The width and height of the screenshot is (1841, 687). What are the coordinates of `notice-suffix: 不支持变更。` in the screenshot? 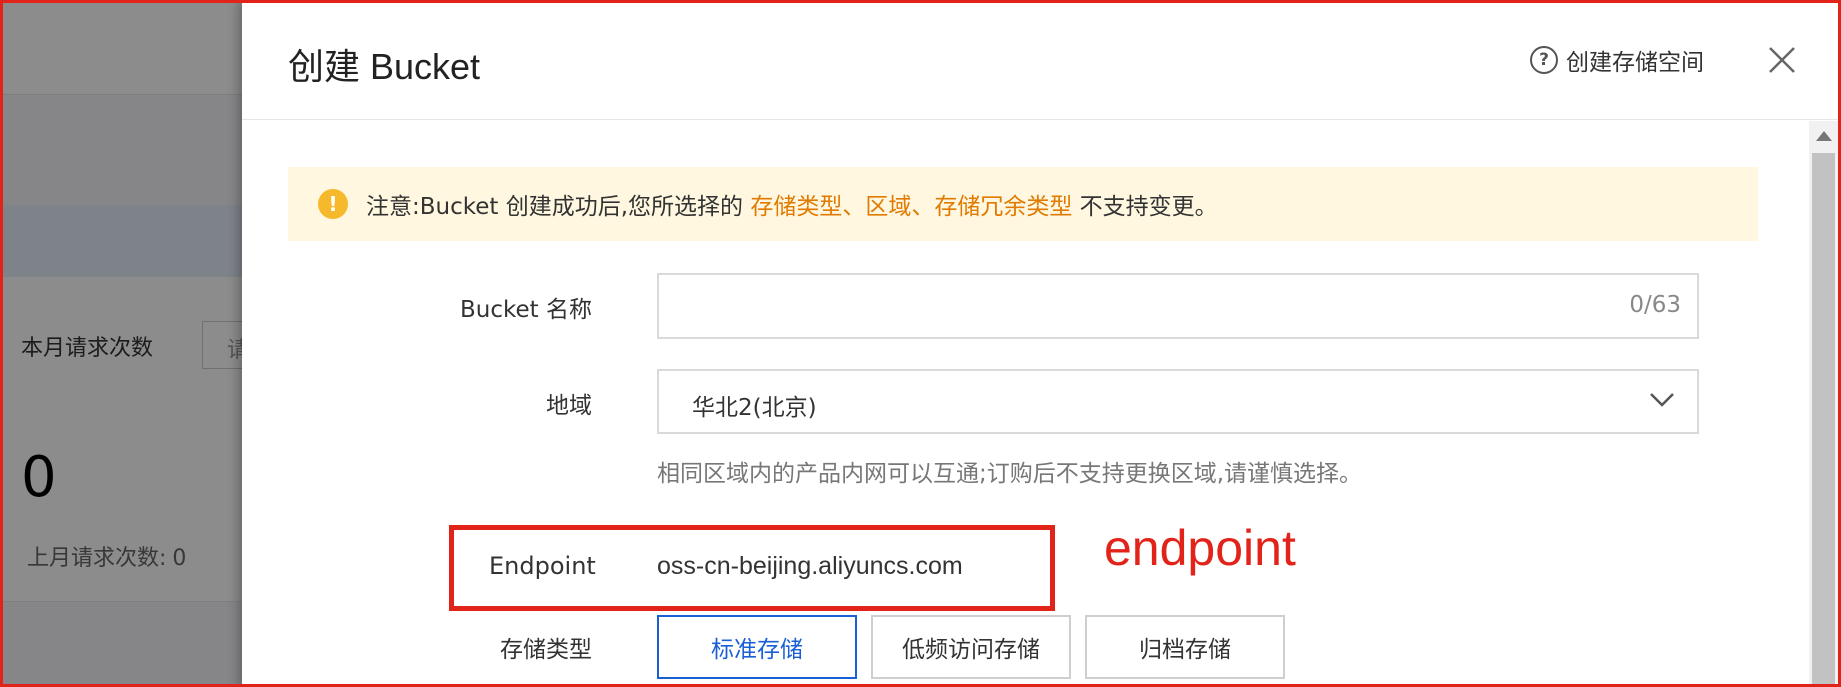 It's located at (1145, 207).